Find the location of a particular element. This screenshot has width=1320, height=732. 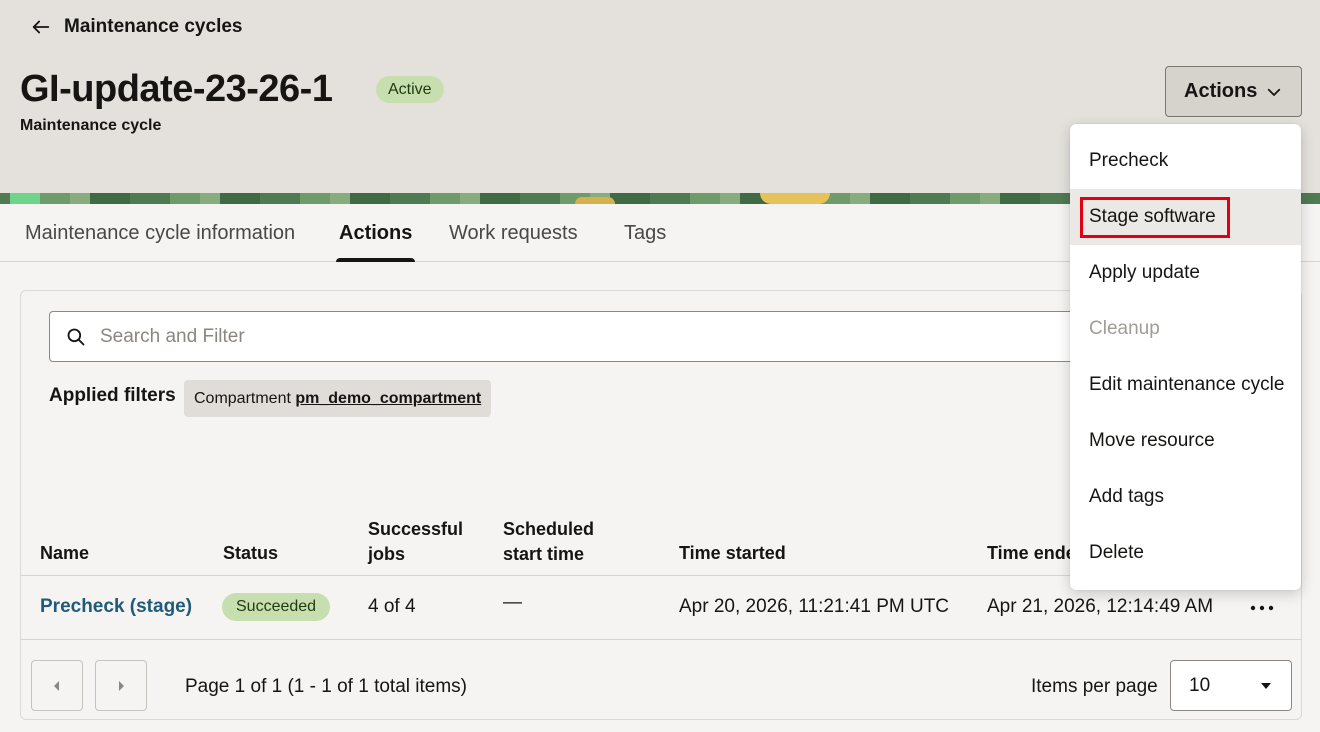

more-options-icon is located at coordinates (1262, 608).